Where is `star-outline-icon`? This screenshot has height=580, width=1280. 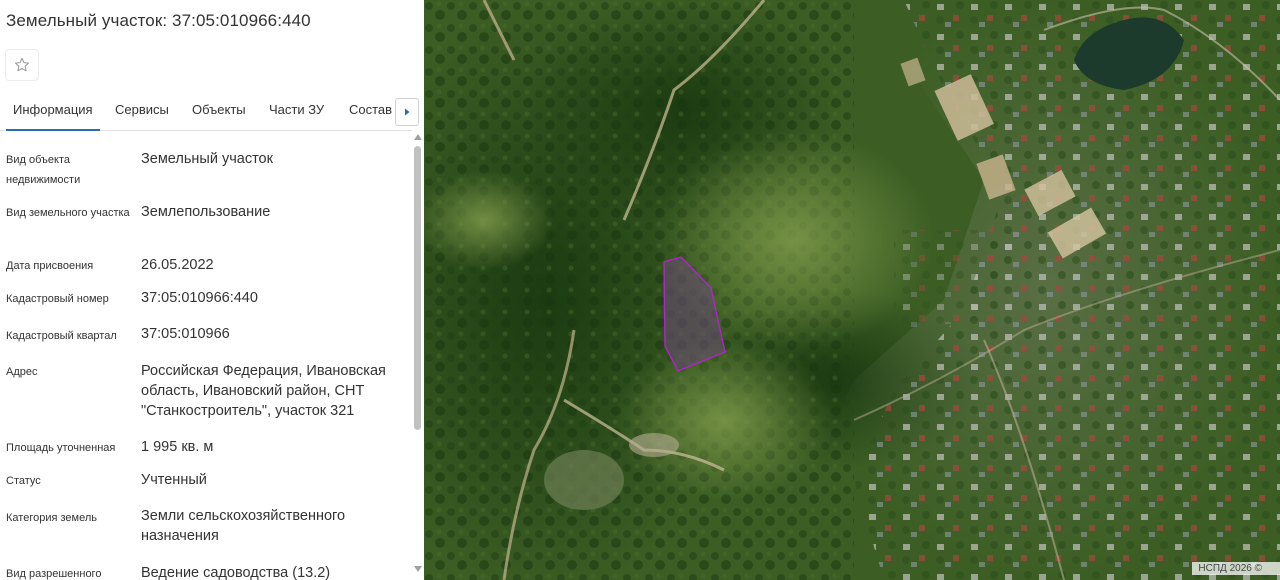
star-outline-icon is located at coordinates (22, 64).